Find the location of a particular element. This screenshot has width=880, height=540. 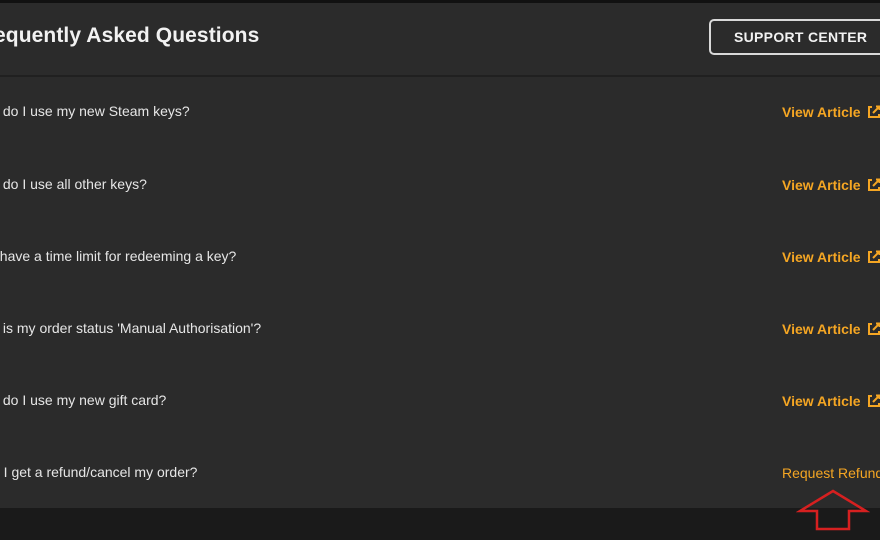

faq-question: I have a time limit for redeeming a key? is located at coordinates (118, 256).